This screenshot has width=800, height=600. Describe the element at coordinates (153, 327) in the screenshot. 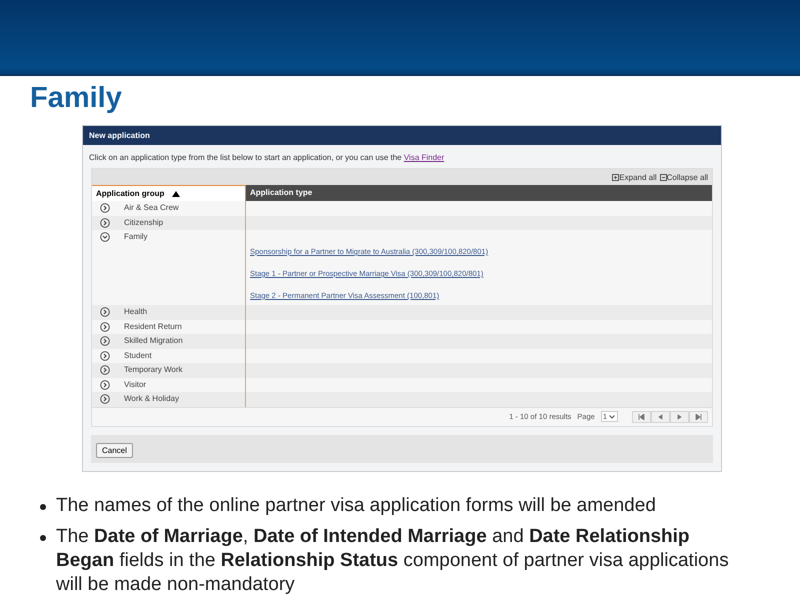

I see `group-item: Resident Return` at that location.